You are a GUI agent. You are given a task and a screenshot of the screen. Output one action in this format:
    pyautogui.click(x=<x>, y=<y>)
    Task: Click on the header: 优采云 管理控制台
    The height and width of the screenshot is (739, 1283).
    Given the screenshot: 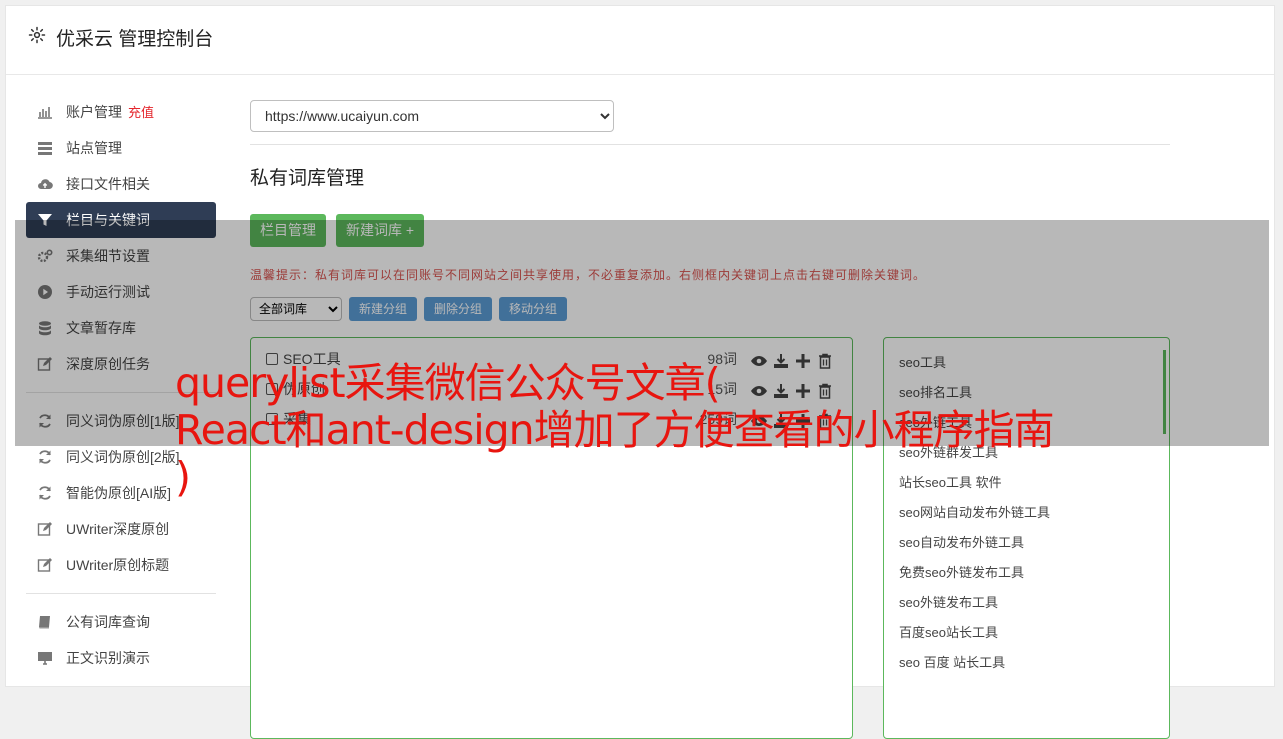 What is the action you would take?
    pyautogui.click(x=640, y=40)
    